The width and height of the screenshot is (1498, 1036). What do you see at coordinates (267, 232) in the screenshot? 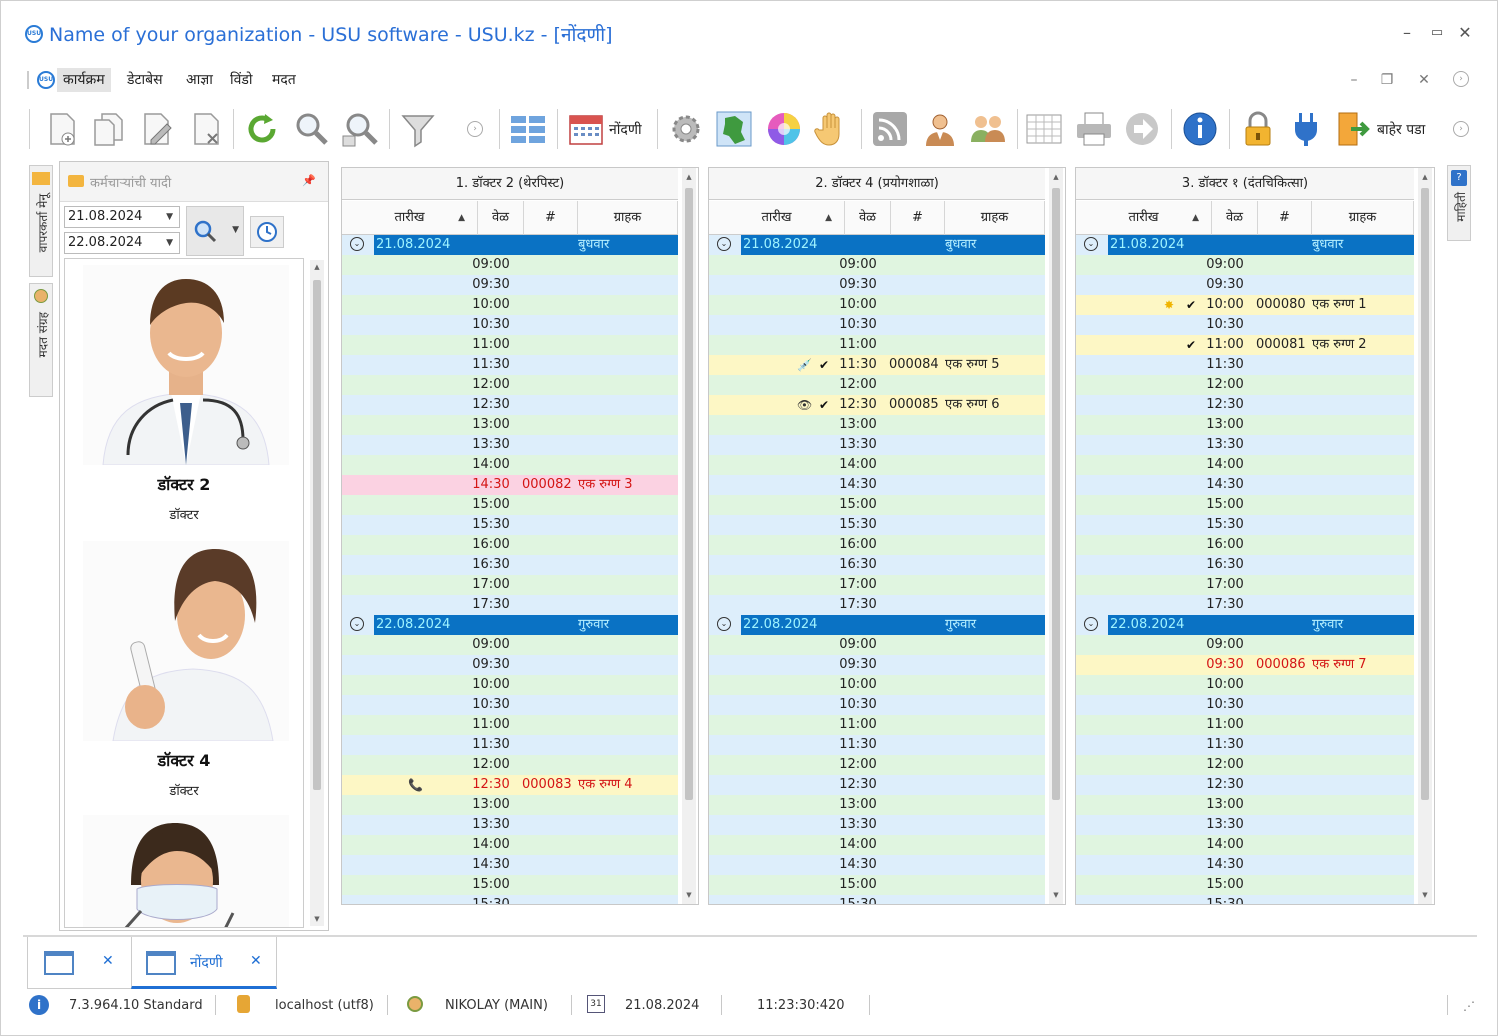
I see `time-button` at bounding box center [267, 232].